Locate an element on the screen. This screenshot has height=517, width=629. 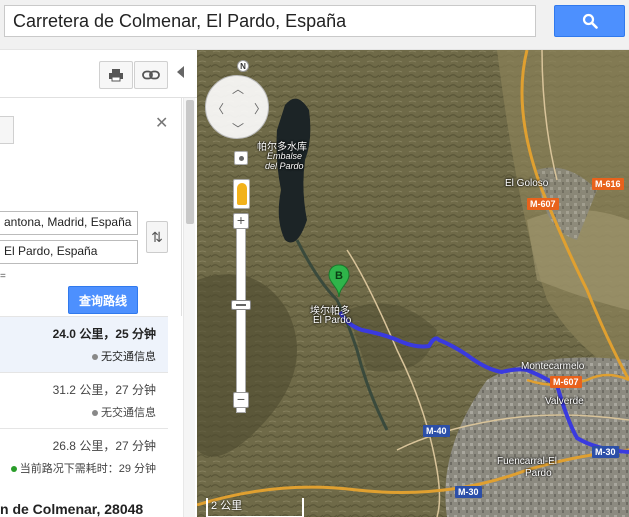
collapse-panel-icon is located at coordinates (180, 72).